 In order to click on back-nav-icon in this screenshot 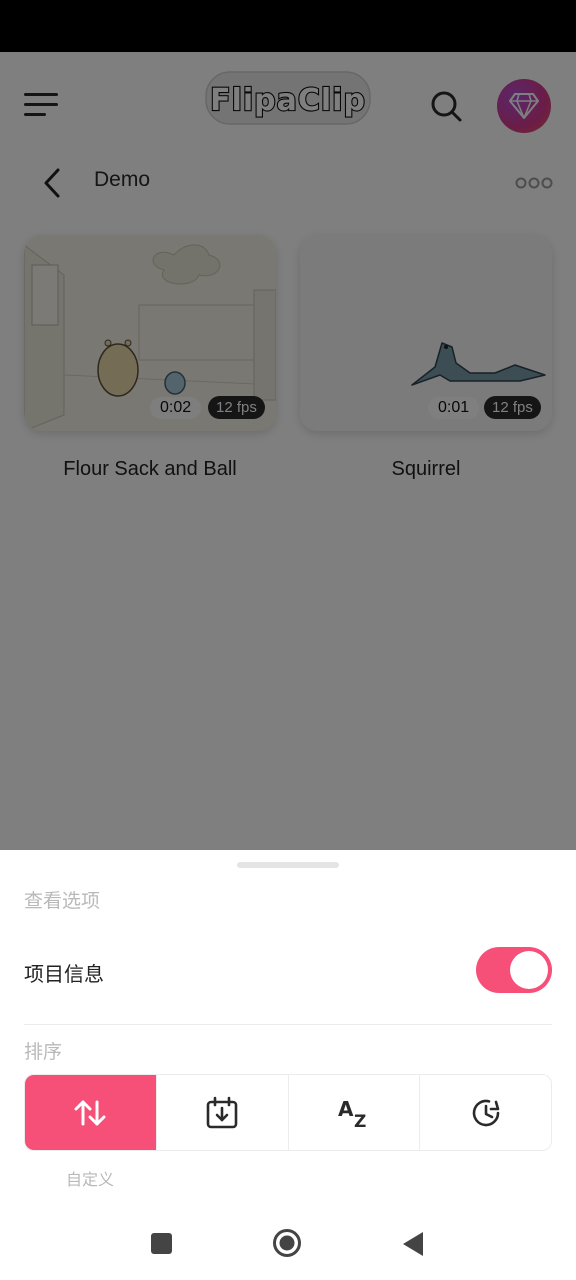, I will do `click(413, 1244)`.